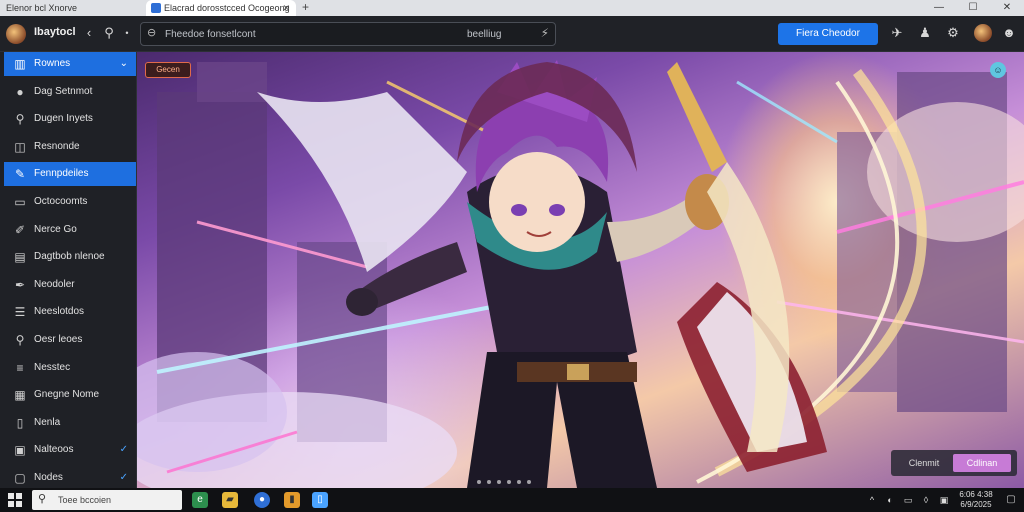  What do you see at coordinates (89, 33) in the screenshot?
I see `back-arrow-icon: ‹` at bounding box center [89, 33].